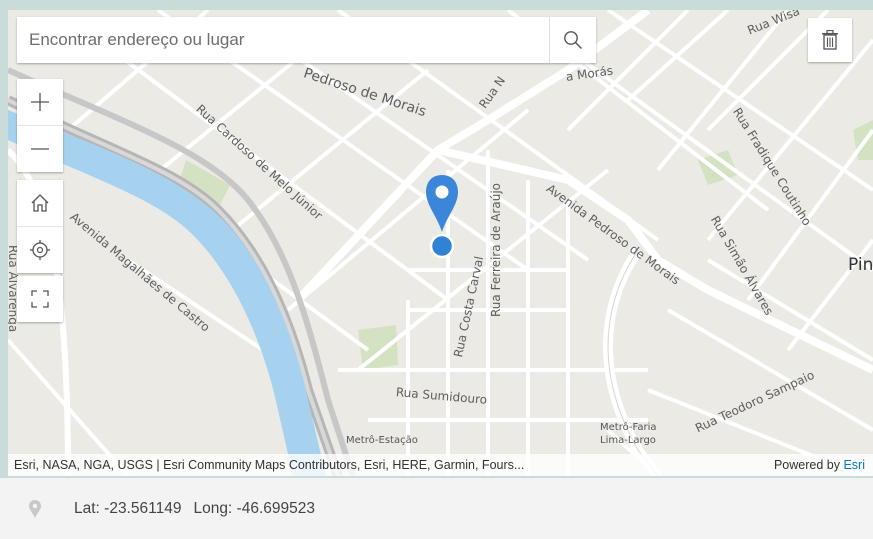  I want to click on fullscreen-button, so click(40, 299).